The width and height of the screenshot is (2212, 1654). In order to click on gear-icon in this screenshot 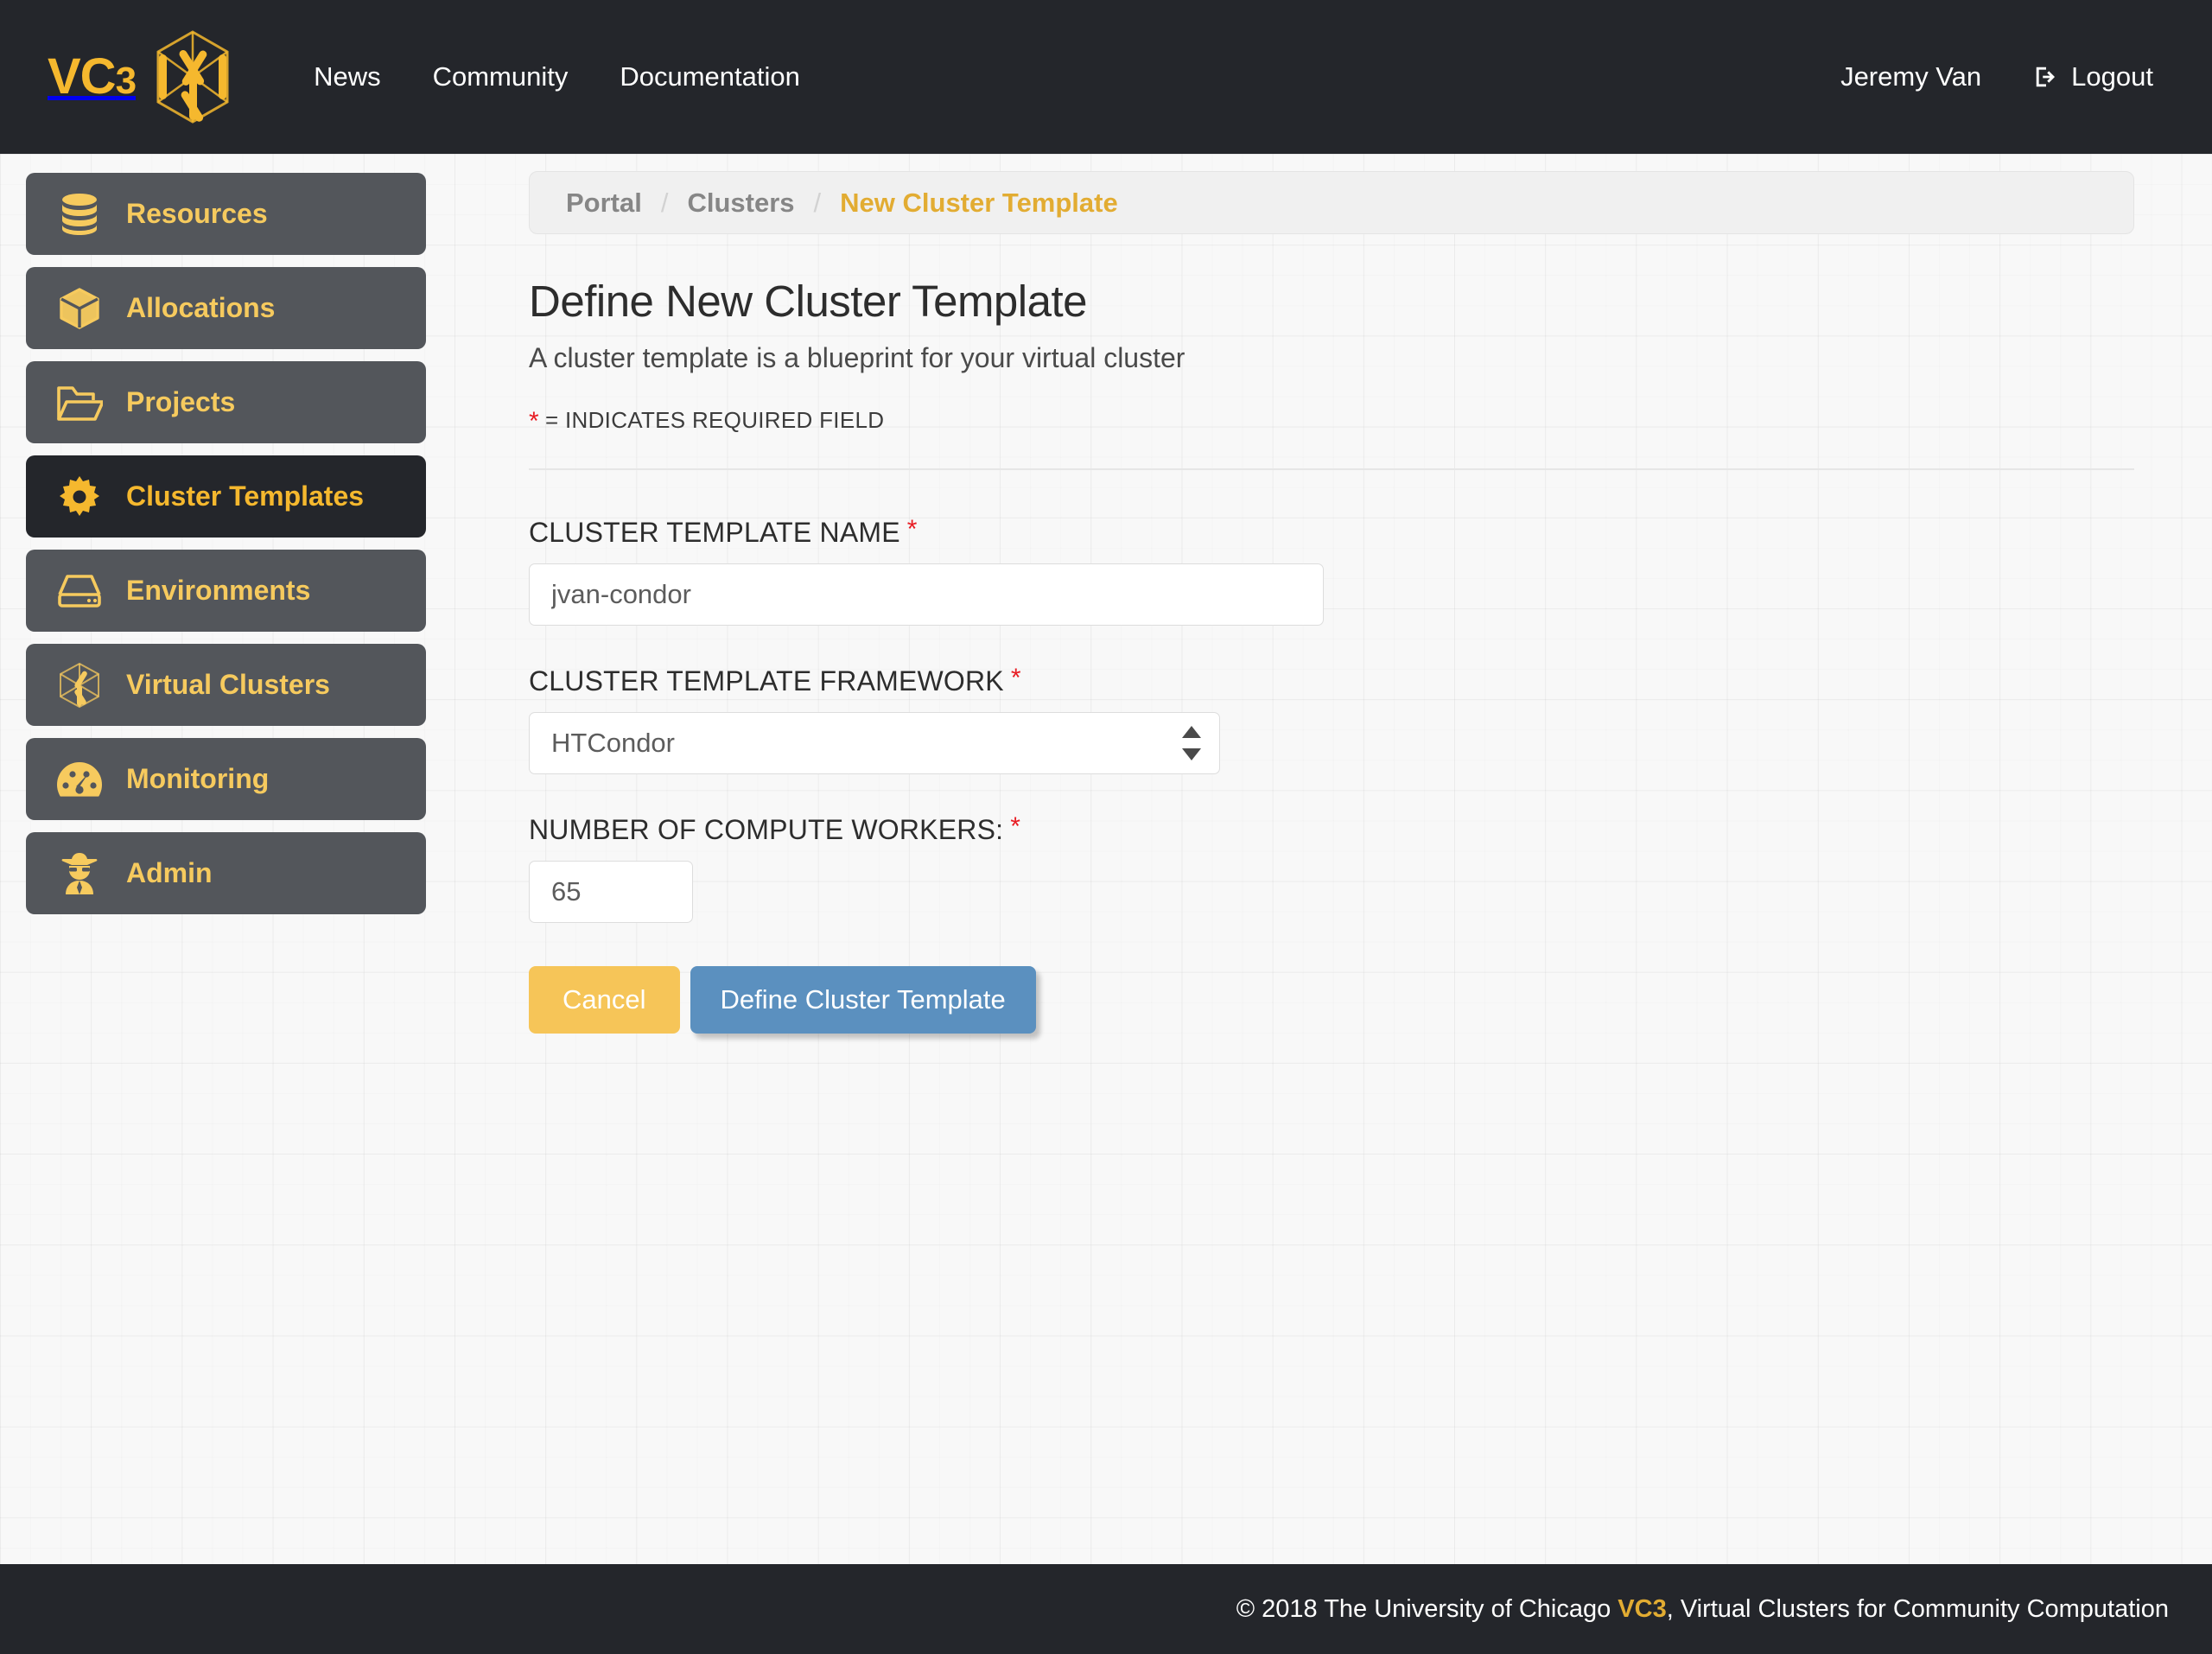, I will do `click(79, 497)`.